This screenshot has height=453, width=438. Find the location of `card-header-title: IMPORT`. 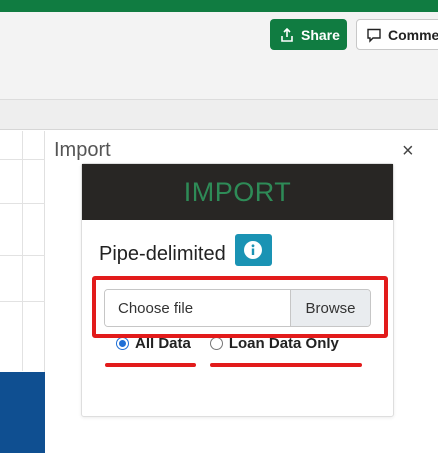

card-header-title: IMPORT is located at coordinates (237, 191).